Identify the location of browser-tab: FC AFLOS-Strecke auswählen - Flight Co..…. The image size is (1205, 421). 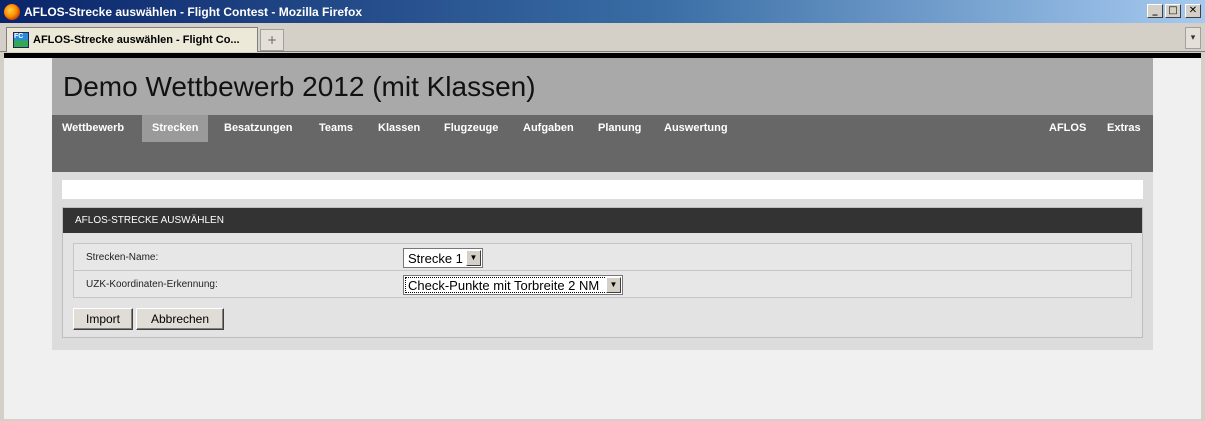
(132, 39).